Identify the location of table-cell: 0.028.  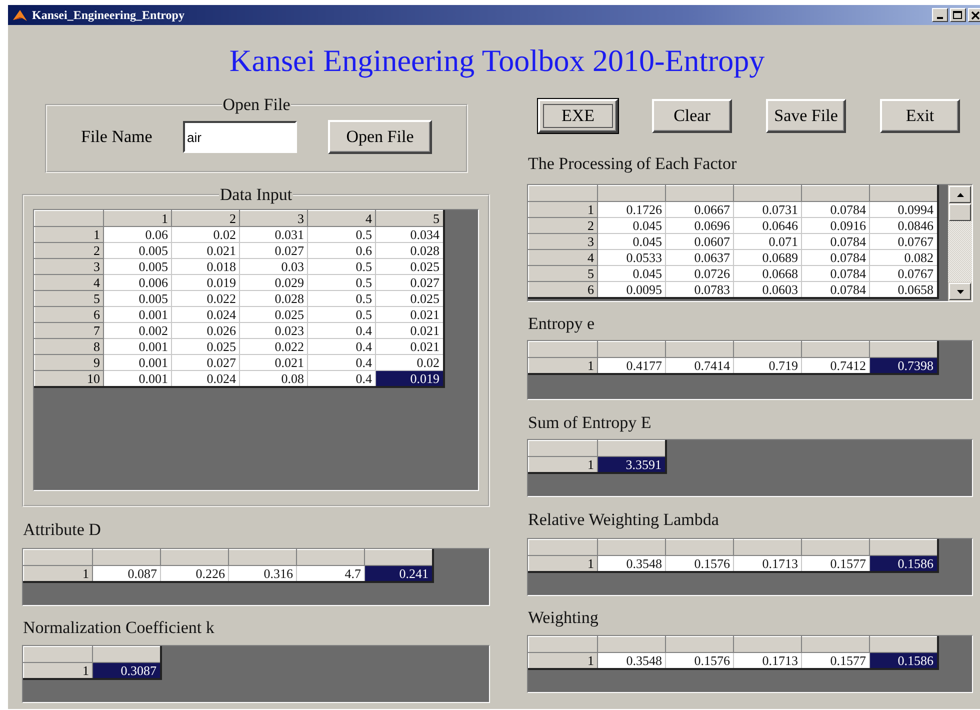
(274, 298).